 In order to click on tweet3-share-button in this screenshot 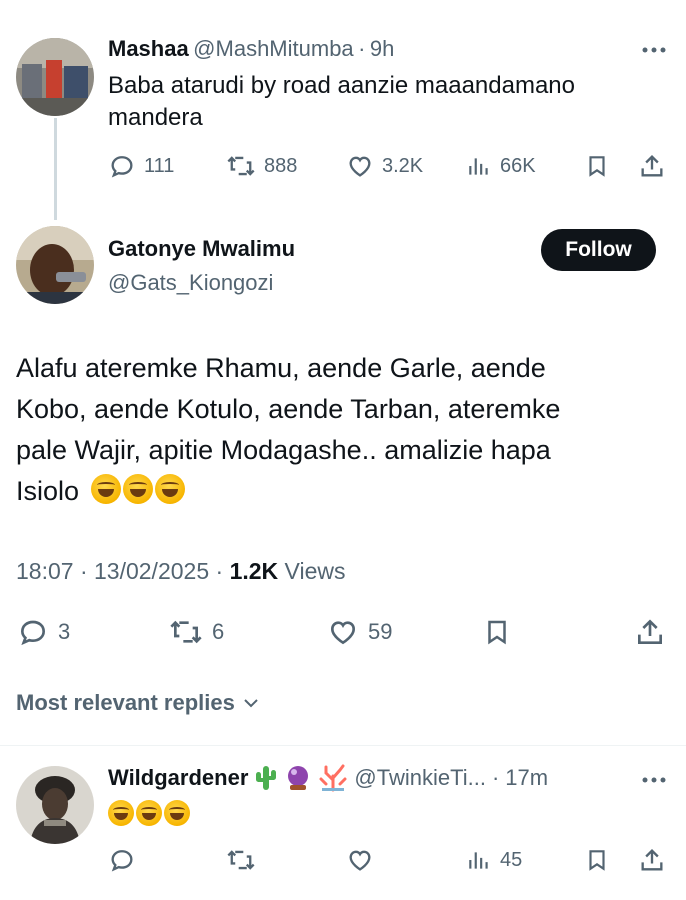, I will do `click(652, 860)`.